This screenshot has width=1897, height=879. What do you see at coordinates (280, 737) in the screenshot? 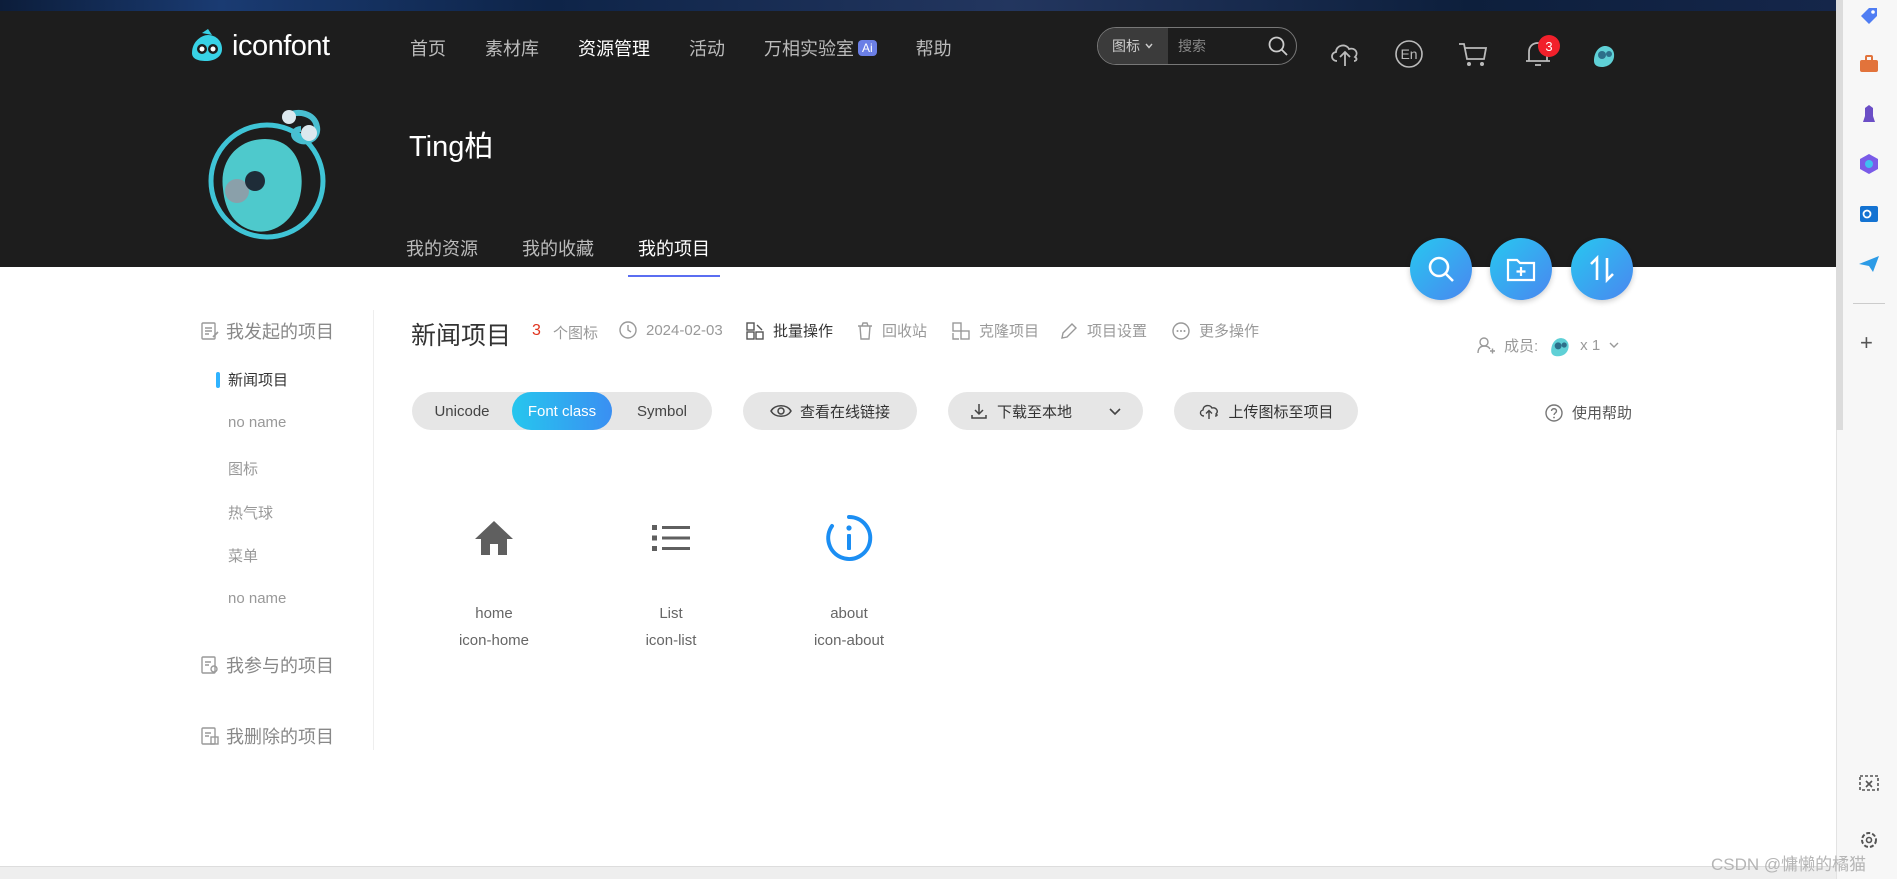
I see `sidebar-group-label: 我删除的项目` at bounding box center [280, 737].